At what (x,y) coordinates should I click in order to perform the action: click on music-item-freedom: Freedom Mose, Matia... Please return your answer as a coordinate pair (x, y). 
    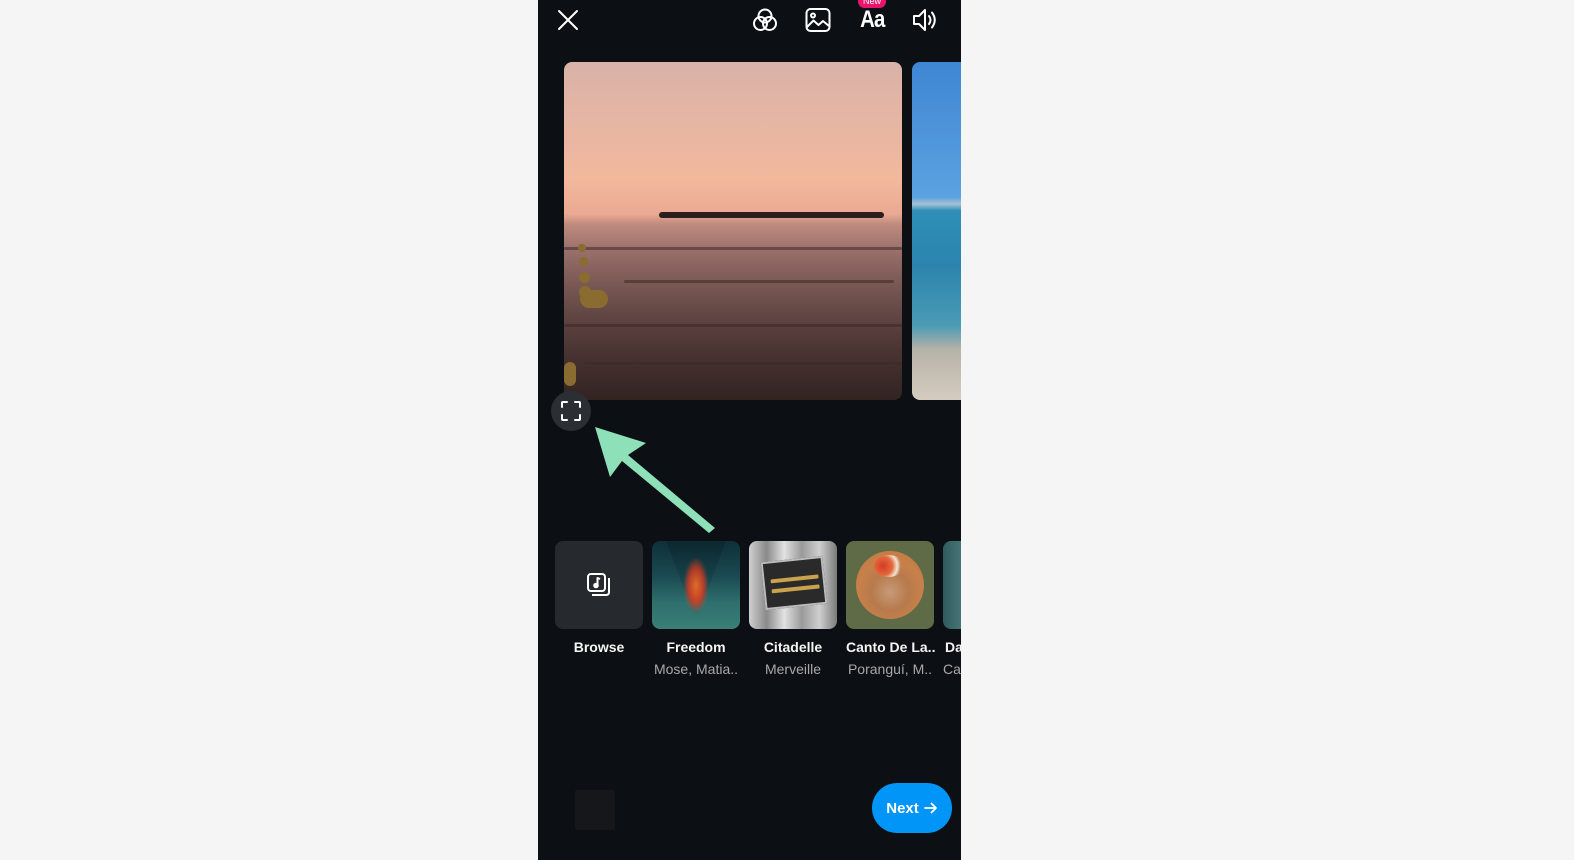
    Looking at the image, I should click on (696, 609).